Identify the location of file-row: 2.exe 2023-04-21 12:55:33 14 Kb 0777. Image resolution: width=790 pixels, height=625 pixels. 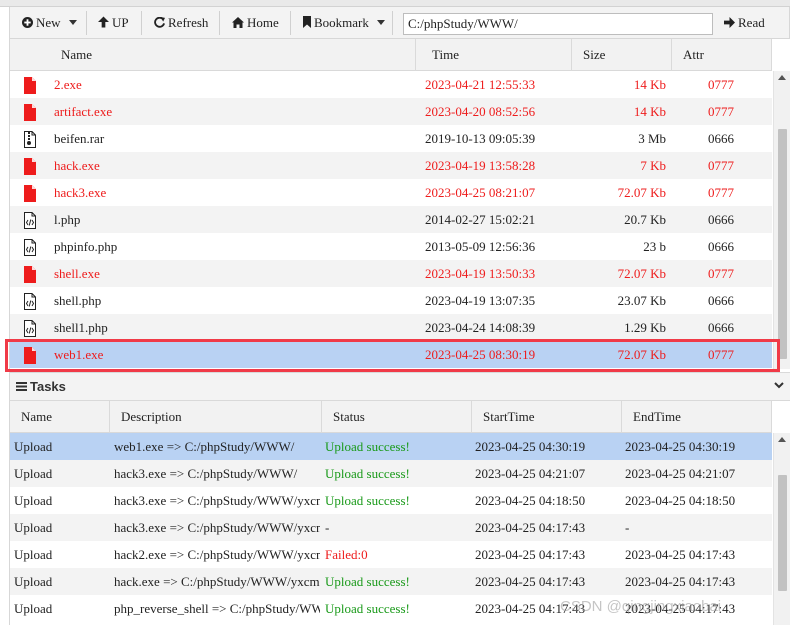
(391, 84).